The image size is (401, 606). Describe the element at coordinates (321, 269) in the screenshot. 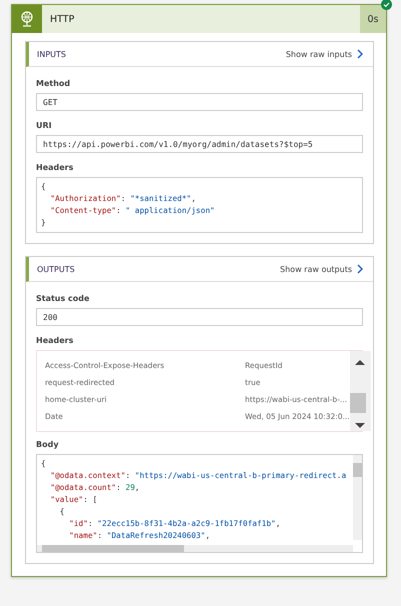

I see `show-raw-link: Show raw outputs` at that location.